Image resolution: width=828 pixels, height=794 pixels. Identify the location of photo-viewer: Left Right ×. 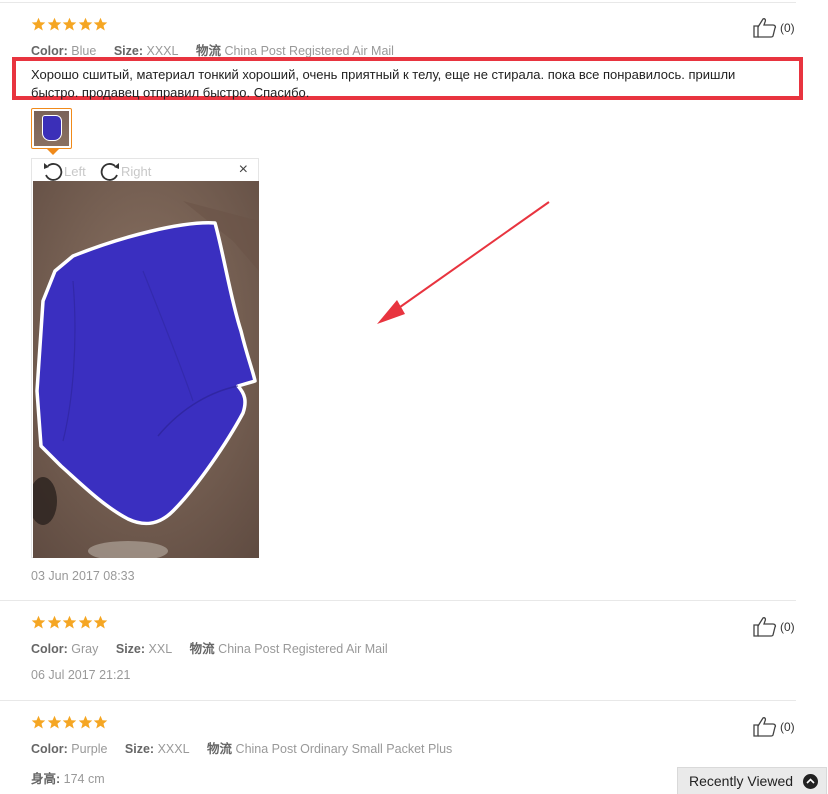
(145, 358).